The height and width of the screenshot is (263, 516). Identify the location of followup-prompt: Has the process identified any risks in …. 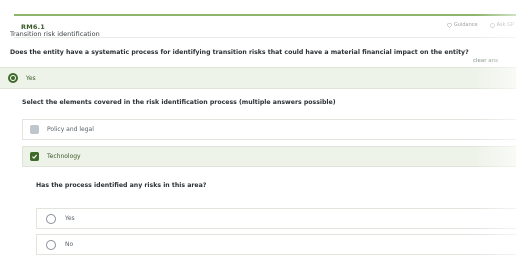
(121, 185).